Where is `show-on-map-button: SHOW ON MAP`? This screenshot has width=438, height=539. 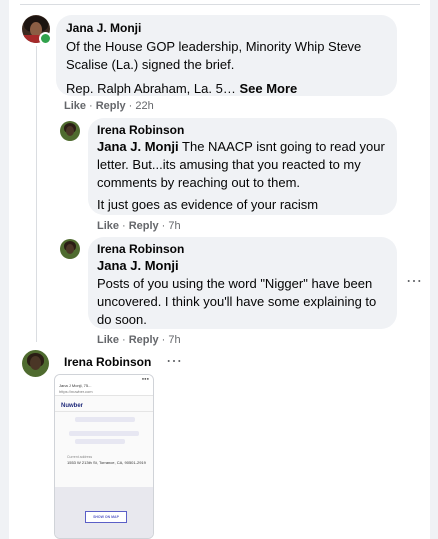 show-on-map-button: SHOW ON MAP is located at coordinates (106, 517).